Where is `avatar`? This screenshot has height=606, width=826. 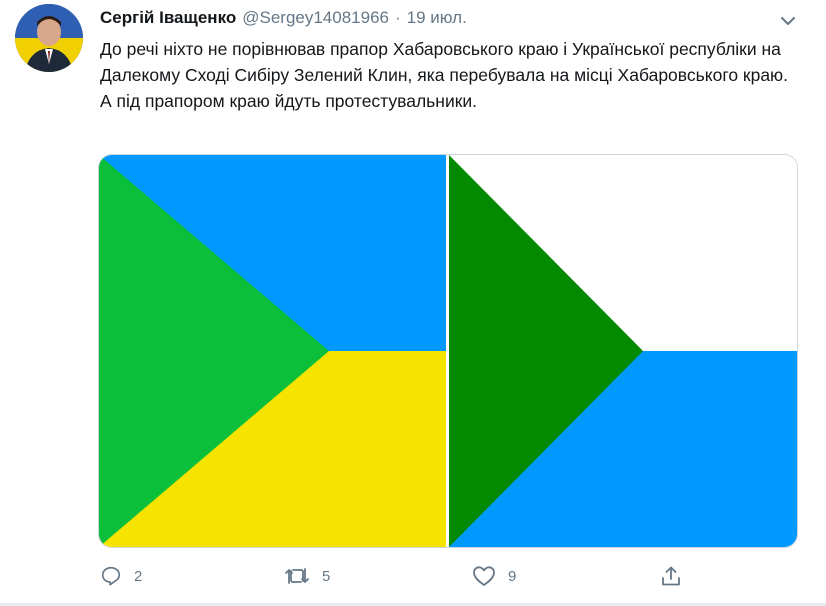 avatar is located at coordinates (49, 38).